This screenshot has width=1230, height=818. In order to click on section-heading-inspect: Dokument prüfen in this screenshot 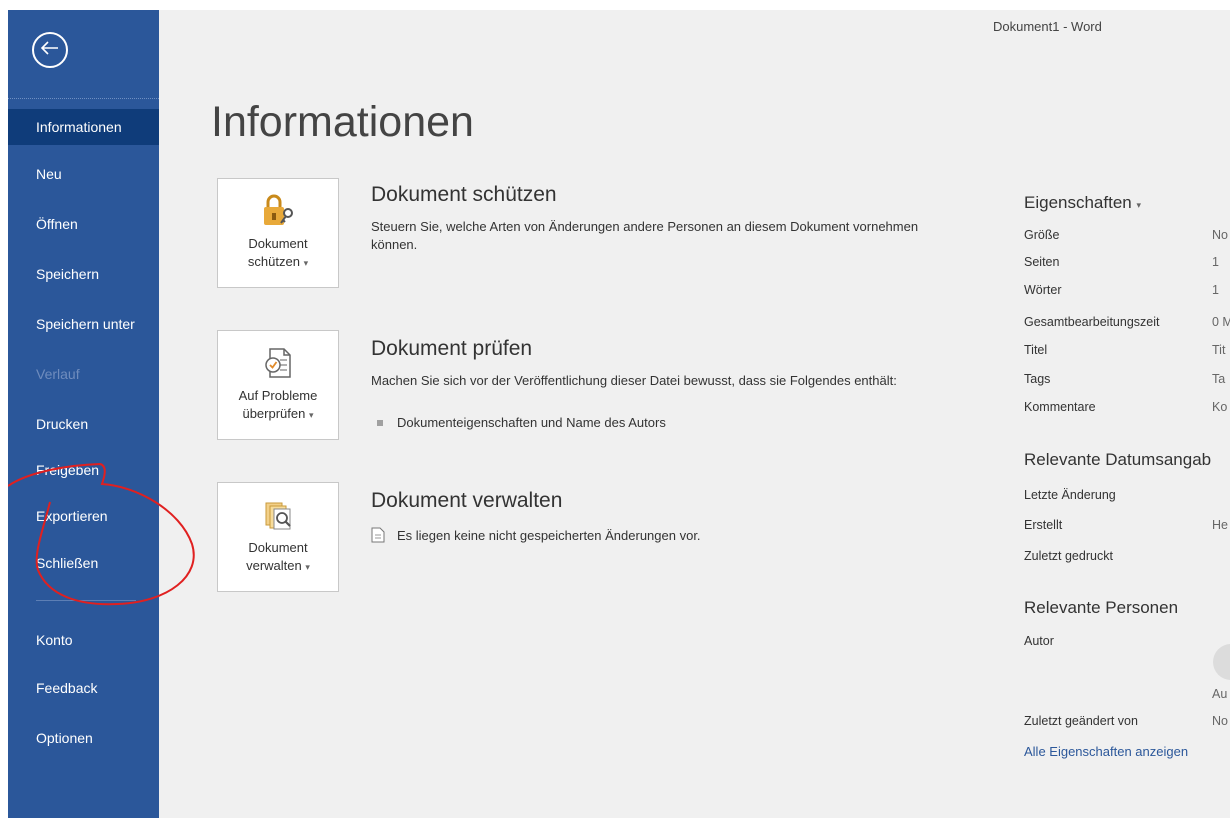, I will do `click(452, 348)`.